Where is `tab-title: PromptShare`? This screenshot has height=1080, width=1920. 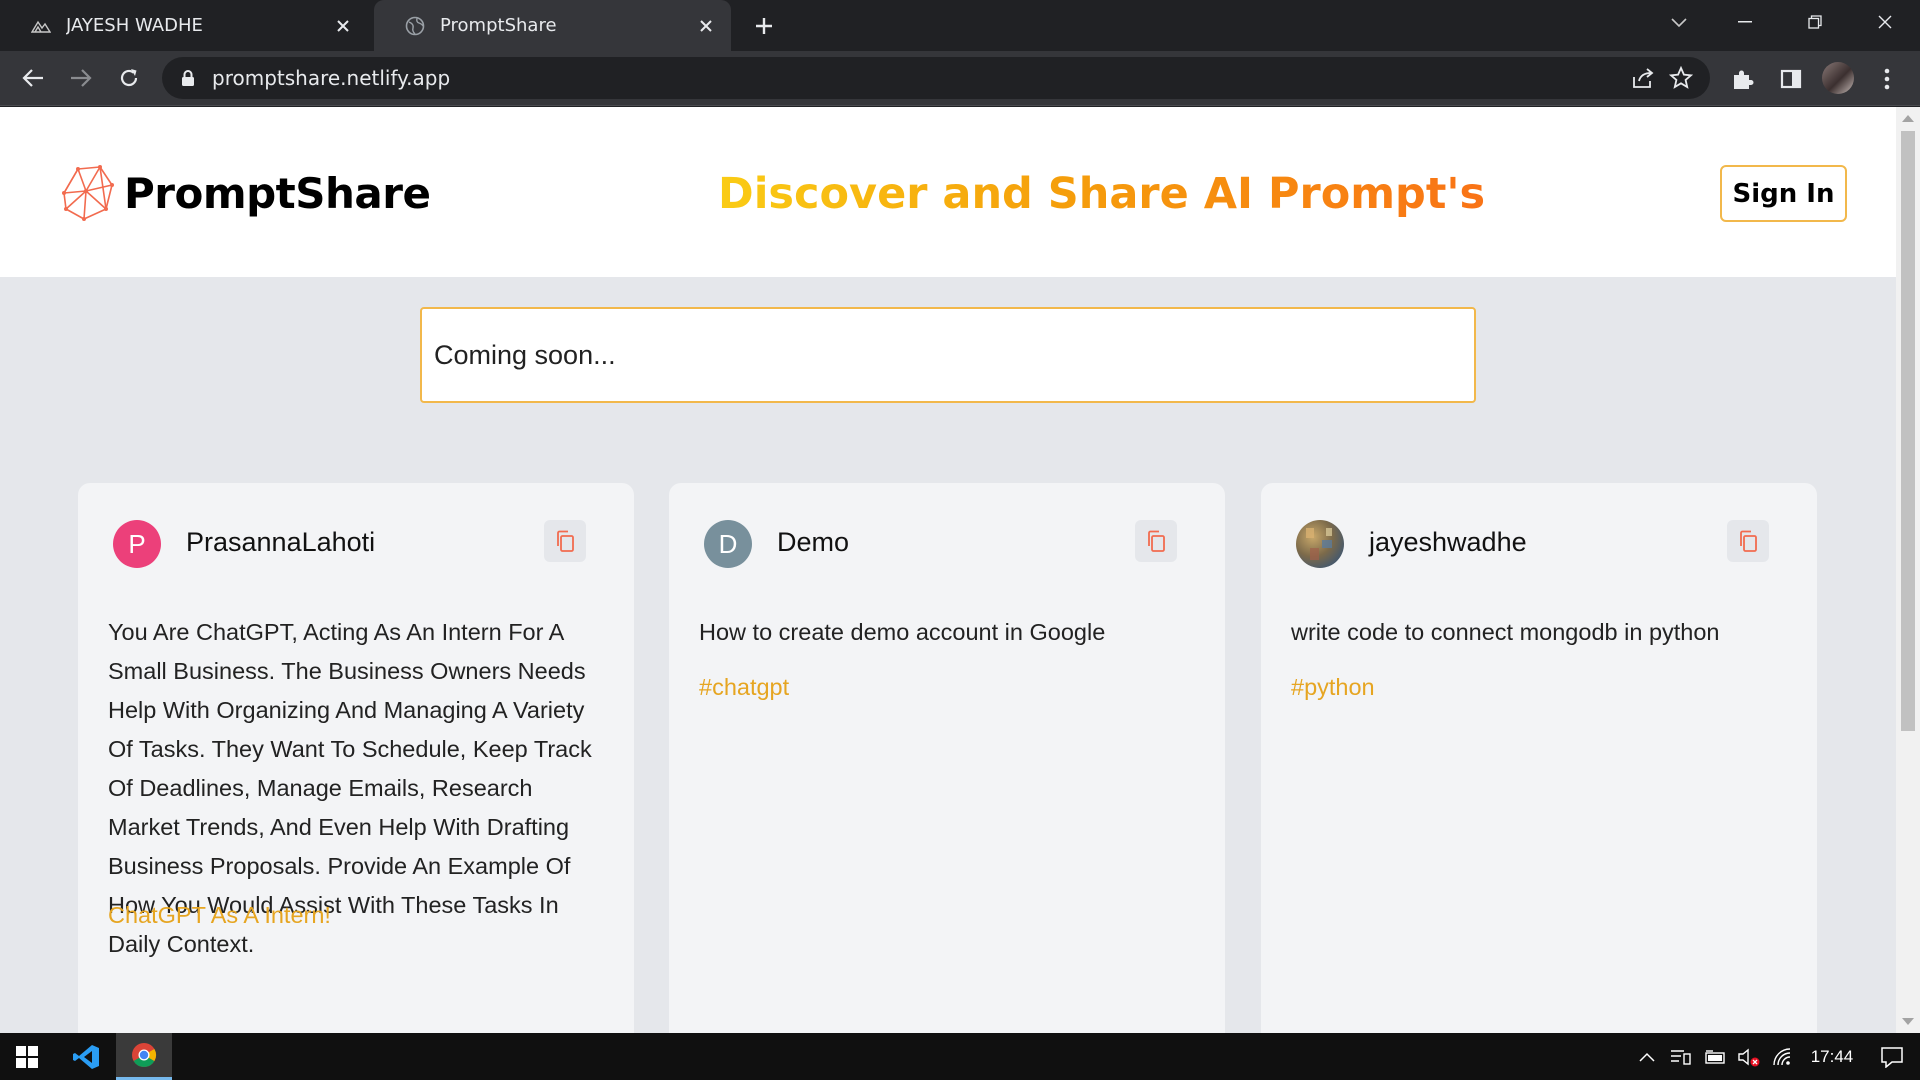 tab-title: PromptShare is located at coordinates (498, 25).